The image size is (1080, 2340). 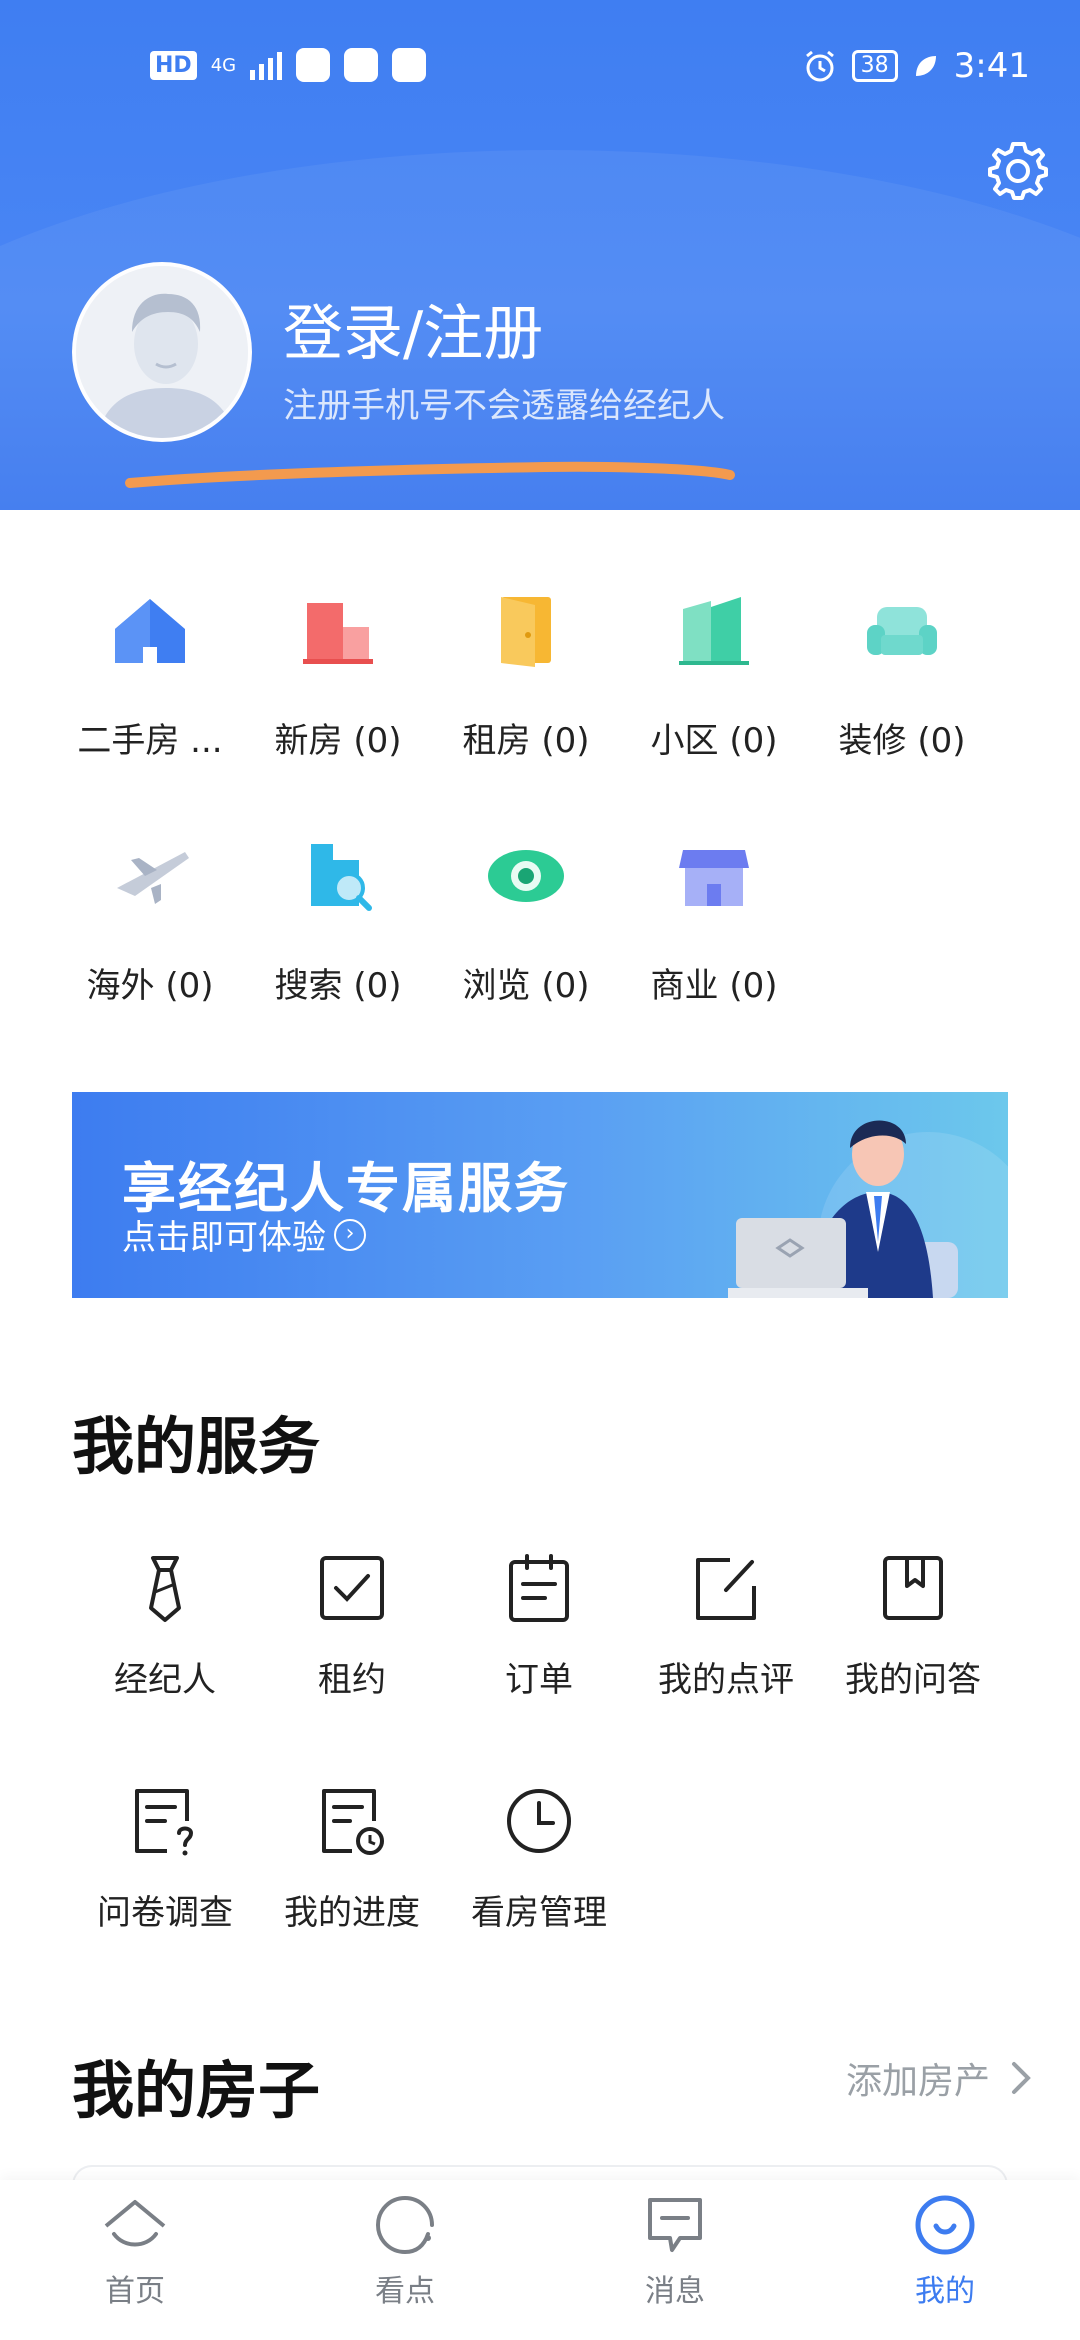 What do you see at coordinates (223, 65) in the screenshot?
I see `network-type: 4G` at bounding box center [223, 65].